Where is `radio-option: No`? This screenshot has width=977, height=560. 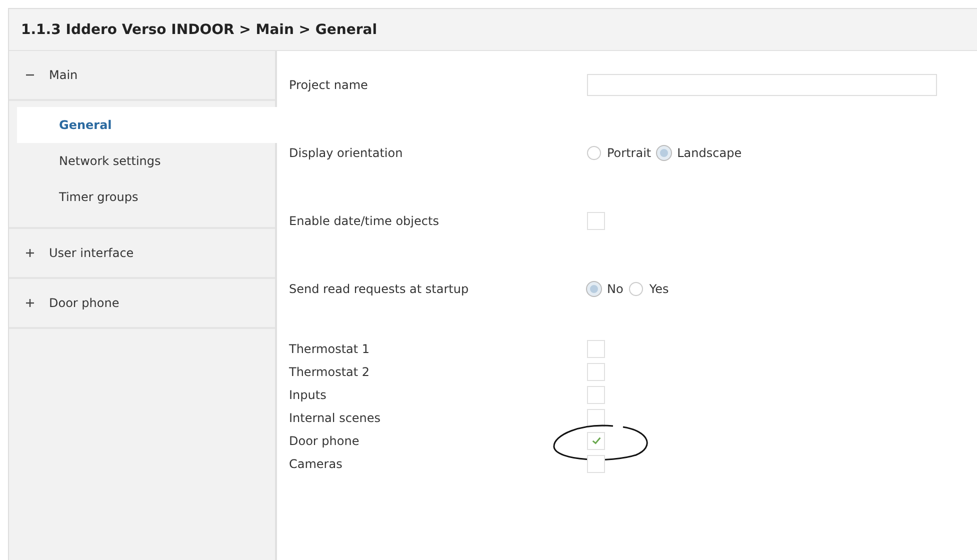 radio-option: No is located at coordinates (605, 289).